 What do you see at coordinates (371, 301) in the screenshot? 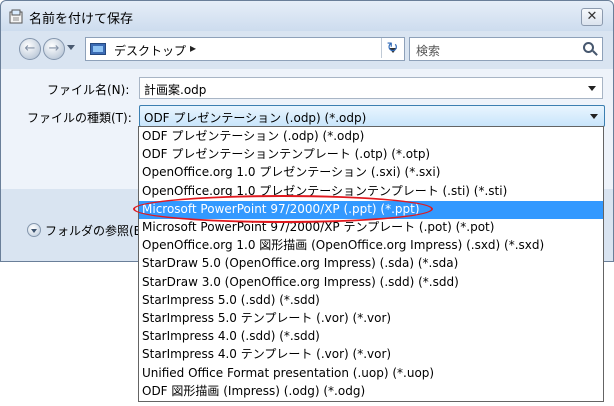
I see `filetype-option: StarImpress 5.0 (.sdd) (*.sdd)` at bounding box center [371, 301].